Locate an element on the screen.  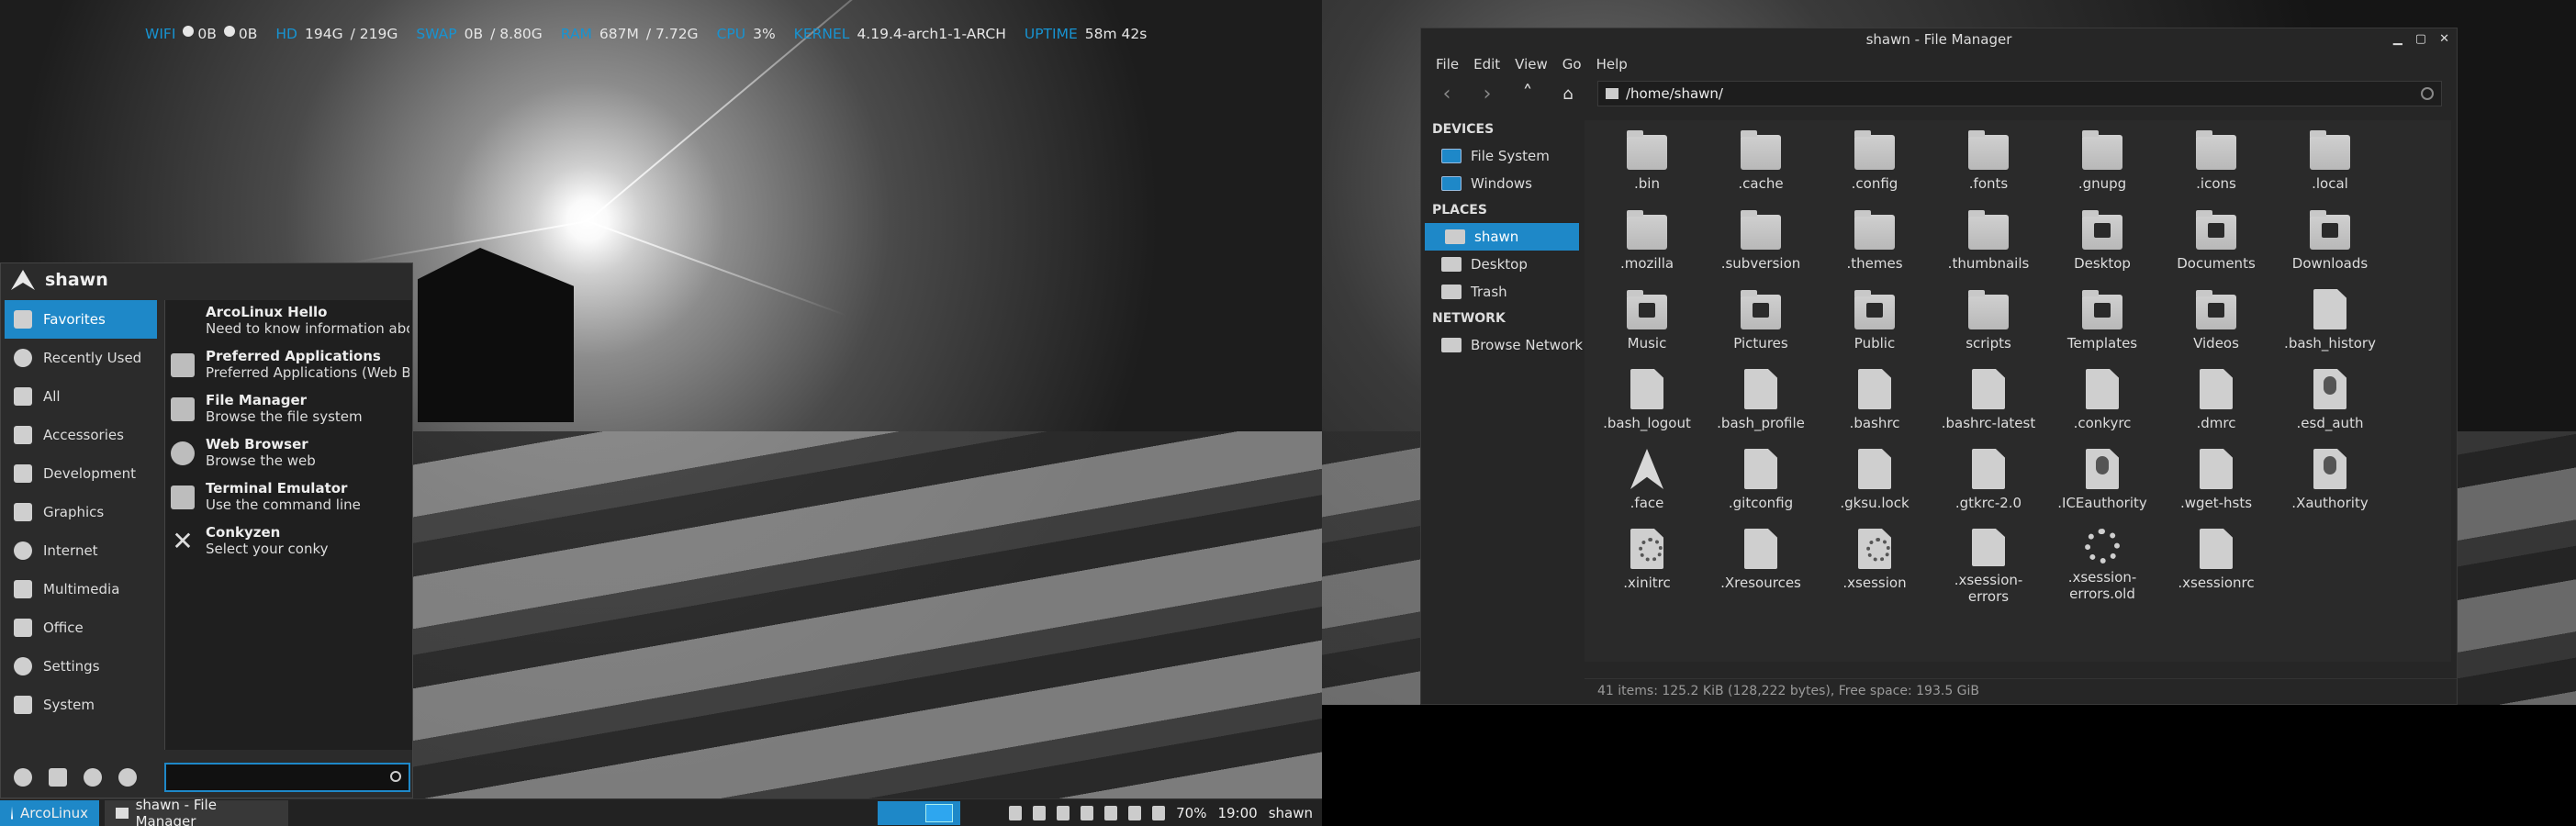
network-icon is located at coordinates (1063, 813).